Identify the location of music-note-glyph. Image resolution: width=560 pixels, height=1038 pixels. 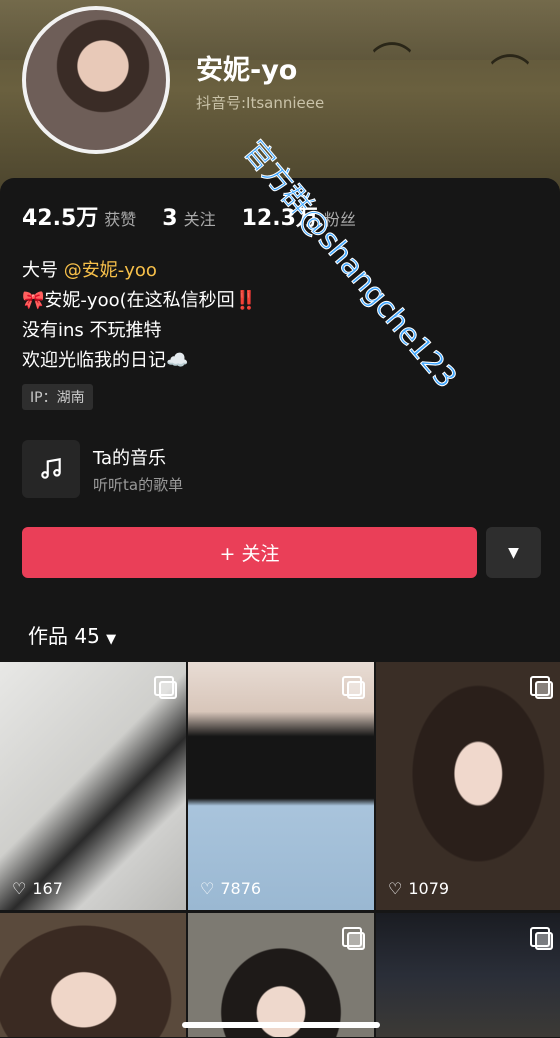
(51, 468).